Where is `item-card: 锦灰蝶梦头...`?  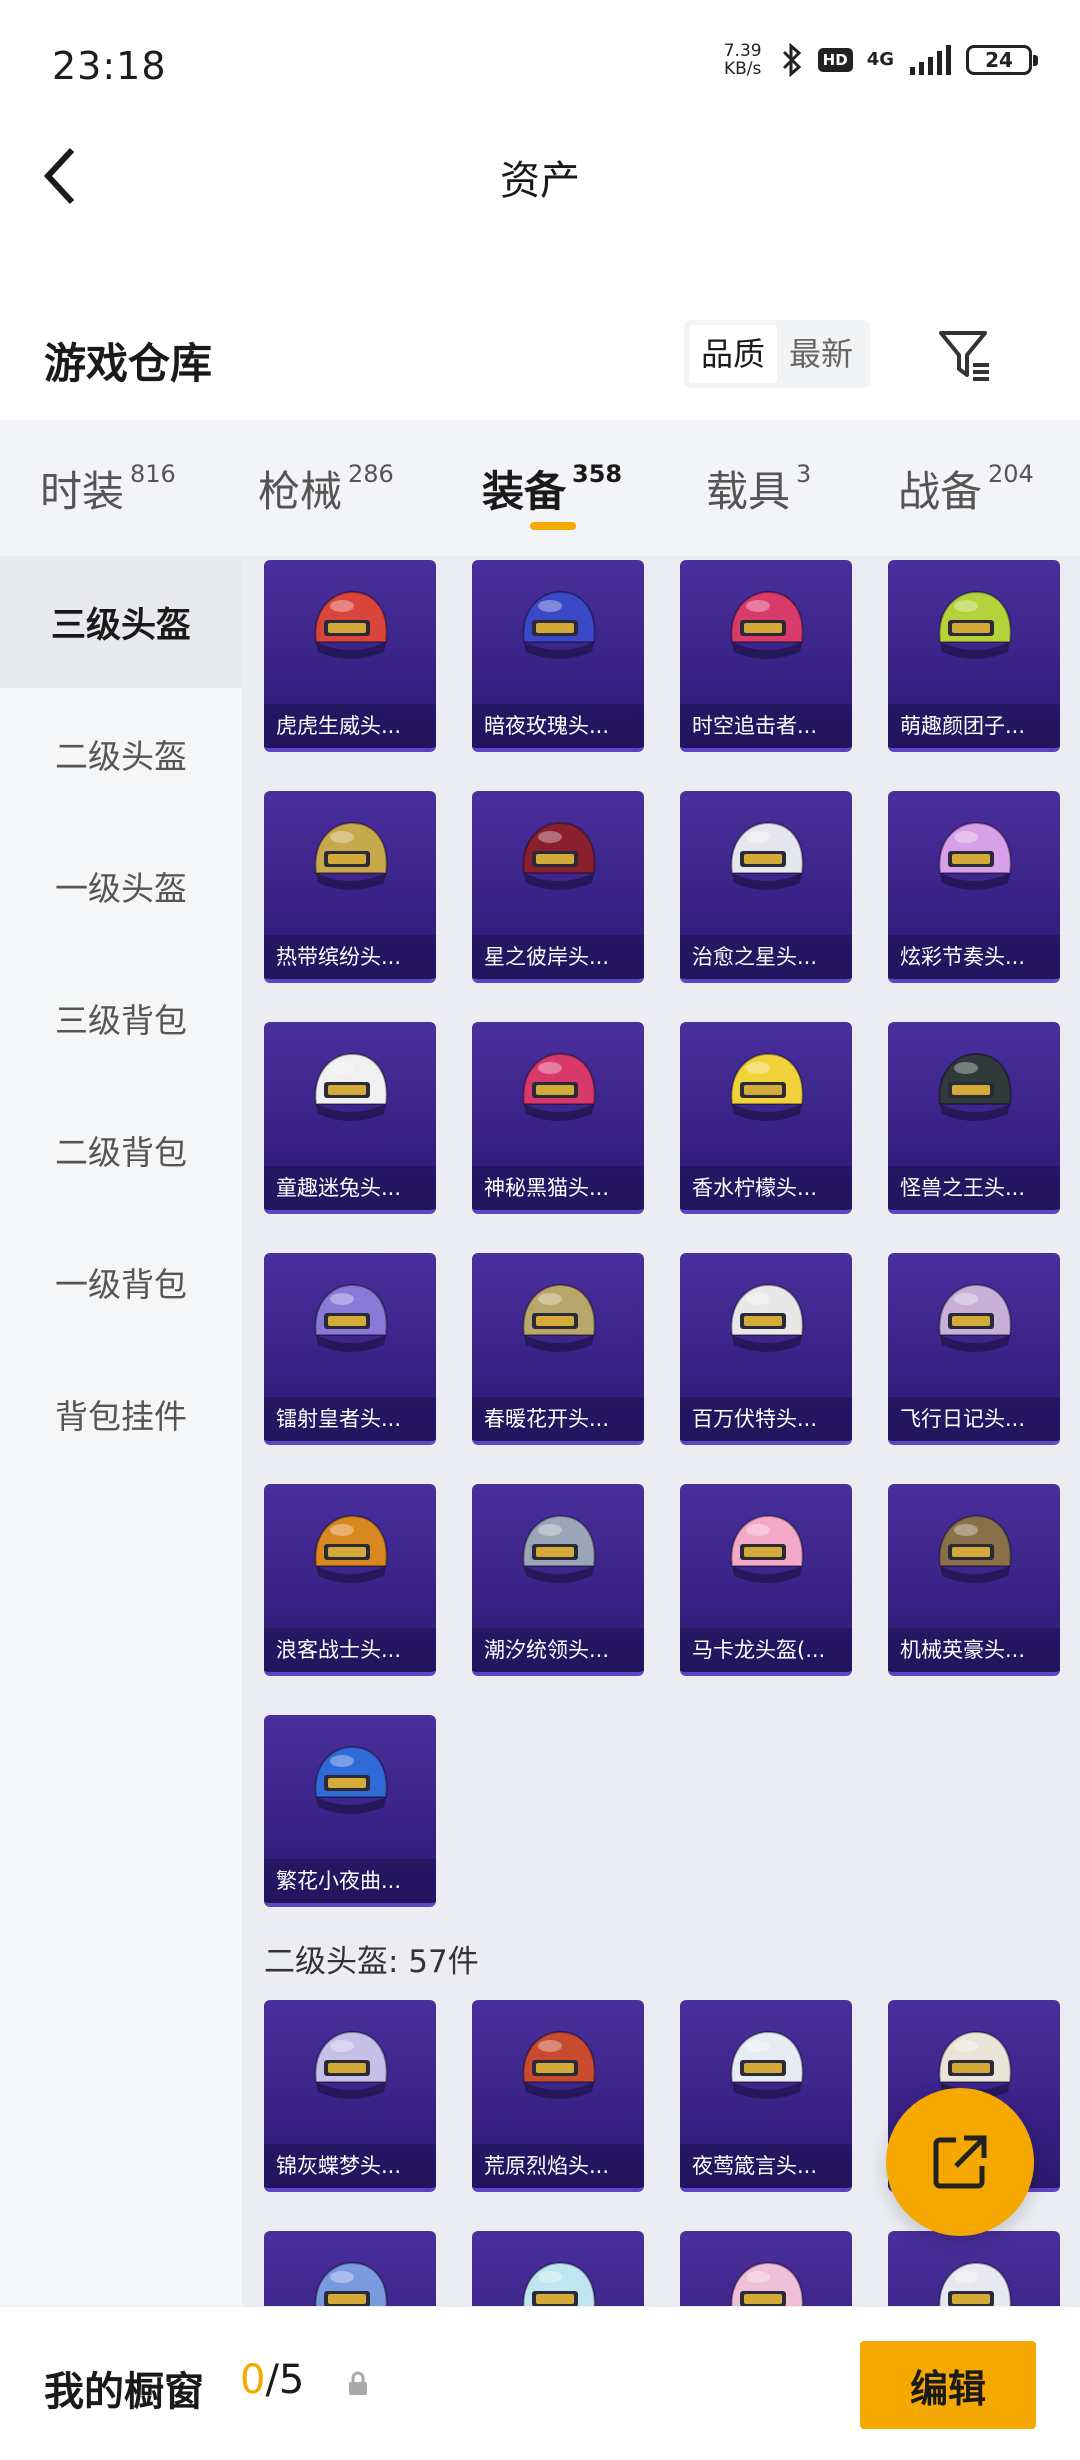
item-card: 锦灰蝶梦头... is located at coordinates (350, 2096).